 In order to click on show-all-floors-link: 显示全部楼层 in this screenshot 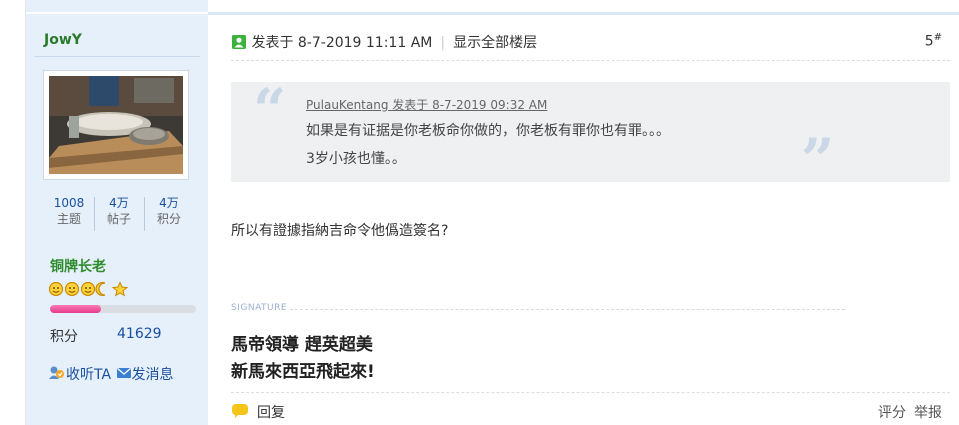, I will do `click(495, 43)`.